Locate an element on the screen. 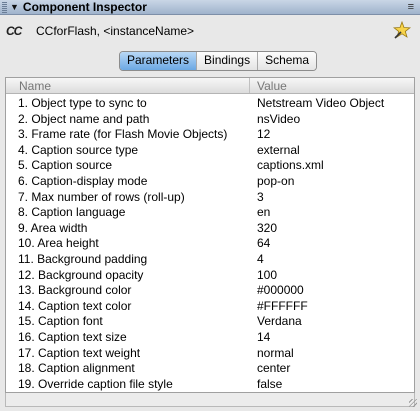 This screenshot has width=420, height=411. table-row: 2. Object name and path nsVideo is located at coordinates (210, 119).